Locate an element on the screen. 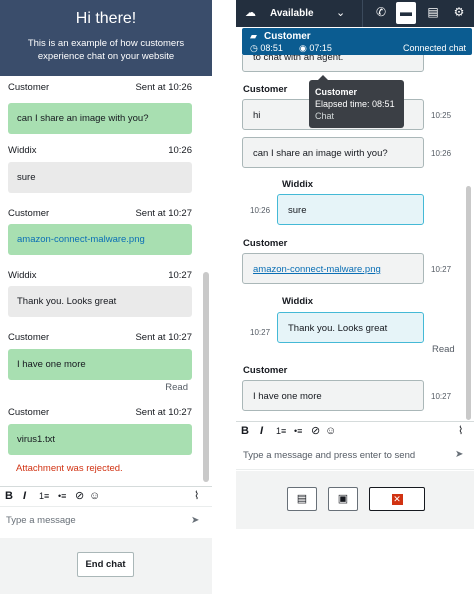 Image resolution: width=474 pixels, height=594 pixels. clipboard-button: ▤ is located at coordinates (302, 499).